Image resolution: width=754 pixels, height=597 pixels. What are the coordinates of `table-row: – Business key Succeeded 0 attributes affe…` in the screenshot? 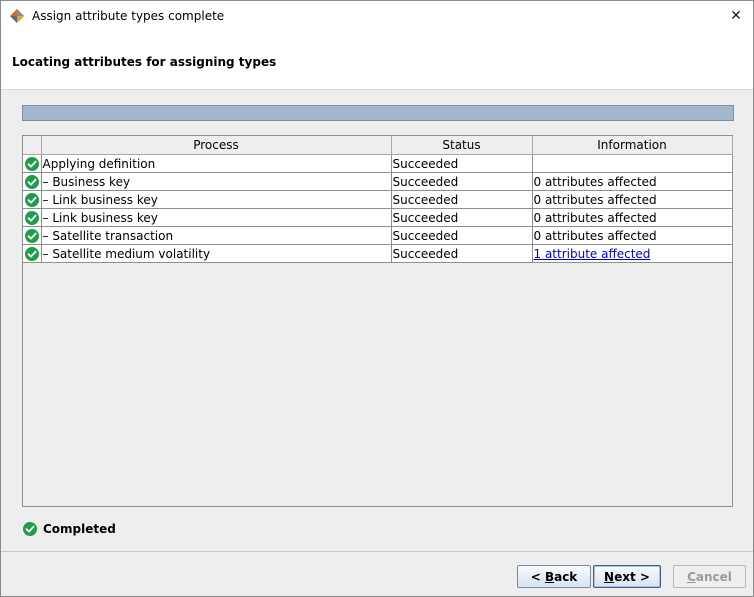 It's located at (378, 181).